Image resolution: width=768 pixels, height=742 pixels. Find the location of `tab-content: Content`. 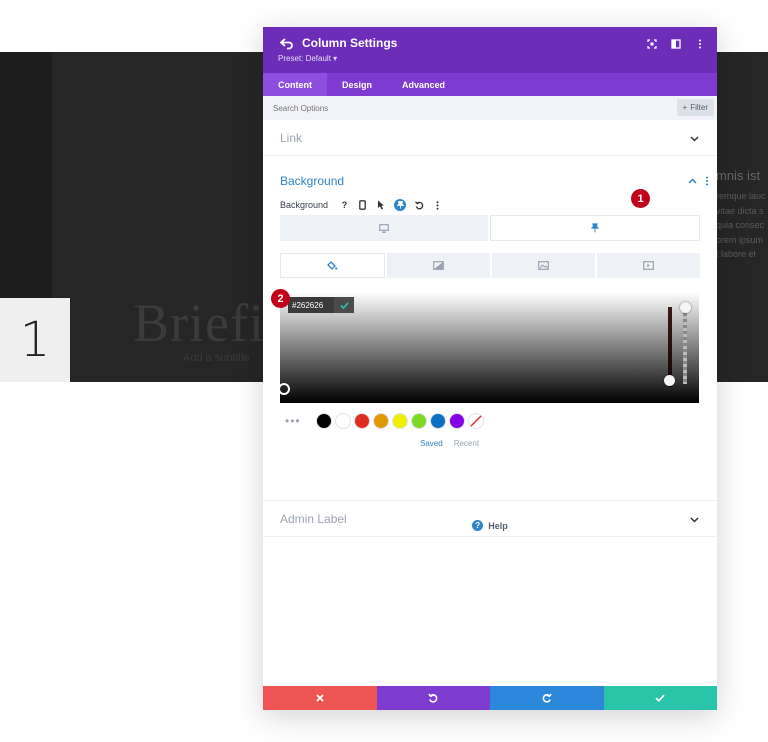

tab-content: Content is located at coordinates (295, 84).